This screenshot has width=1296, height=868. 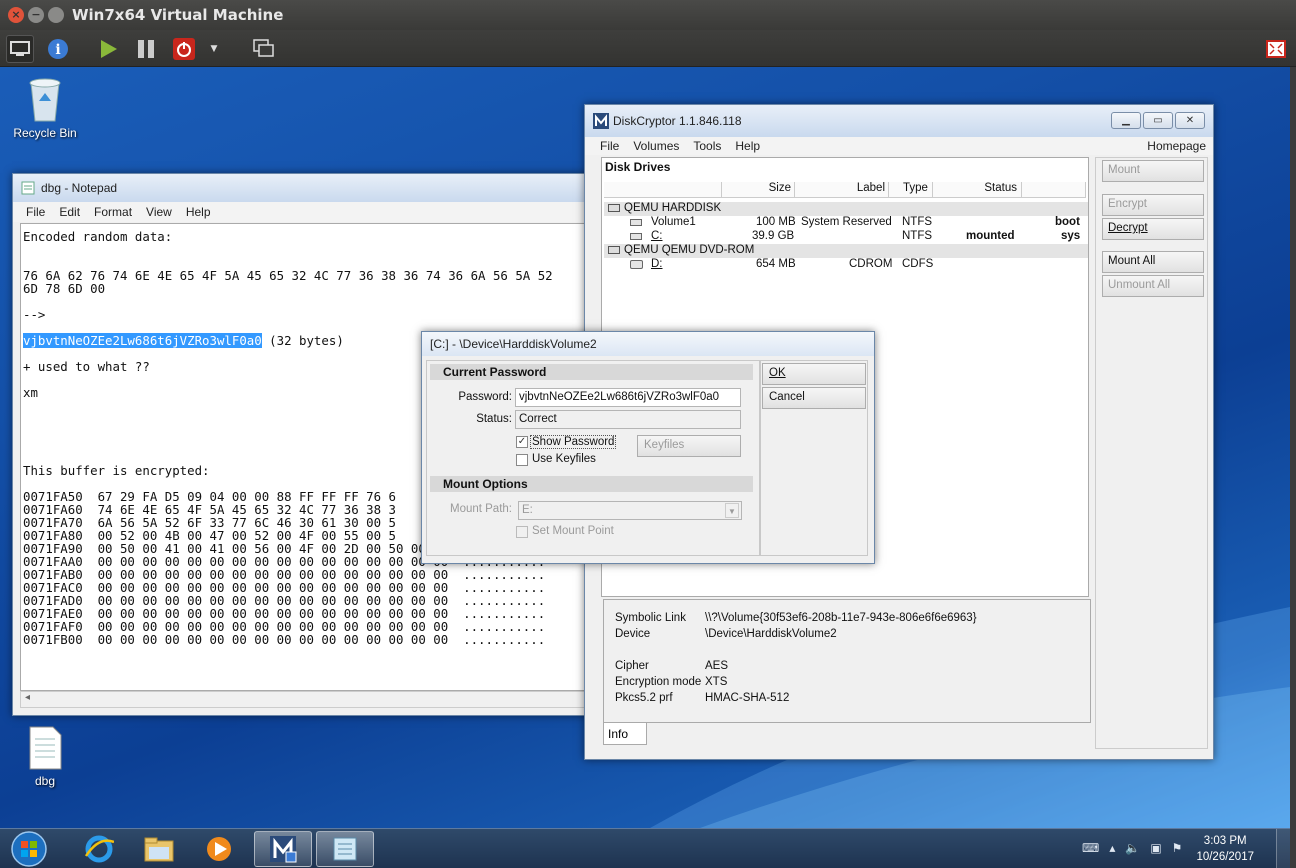 What do you see at coordinates (159, 212) in the screenshot?
I see `menu-view: View` at bounding box center [159, 212].